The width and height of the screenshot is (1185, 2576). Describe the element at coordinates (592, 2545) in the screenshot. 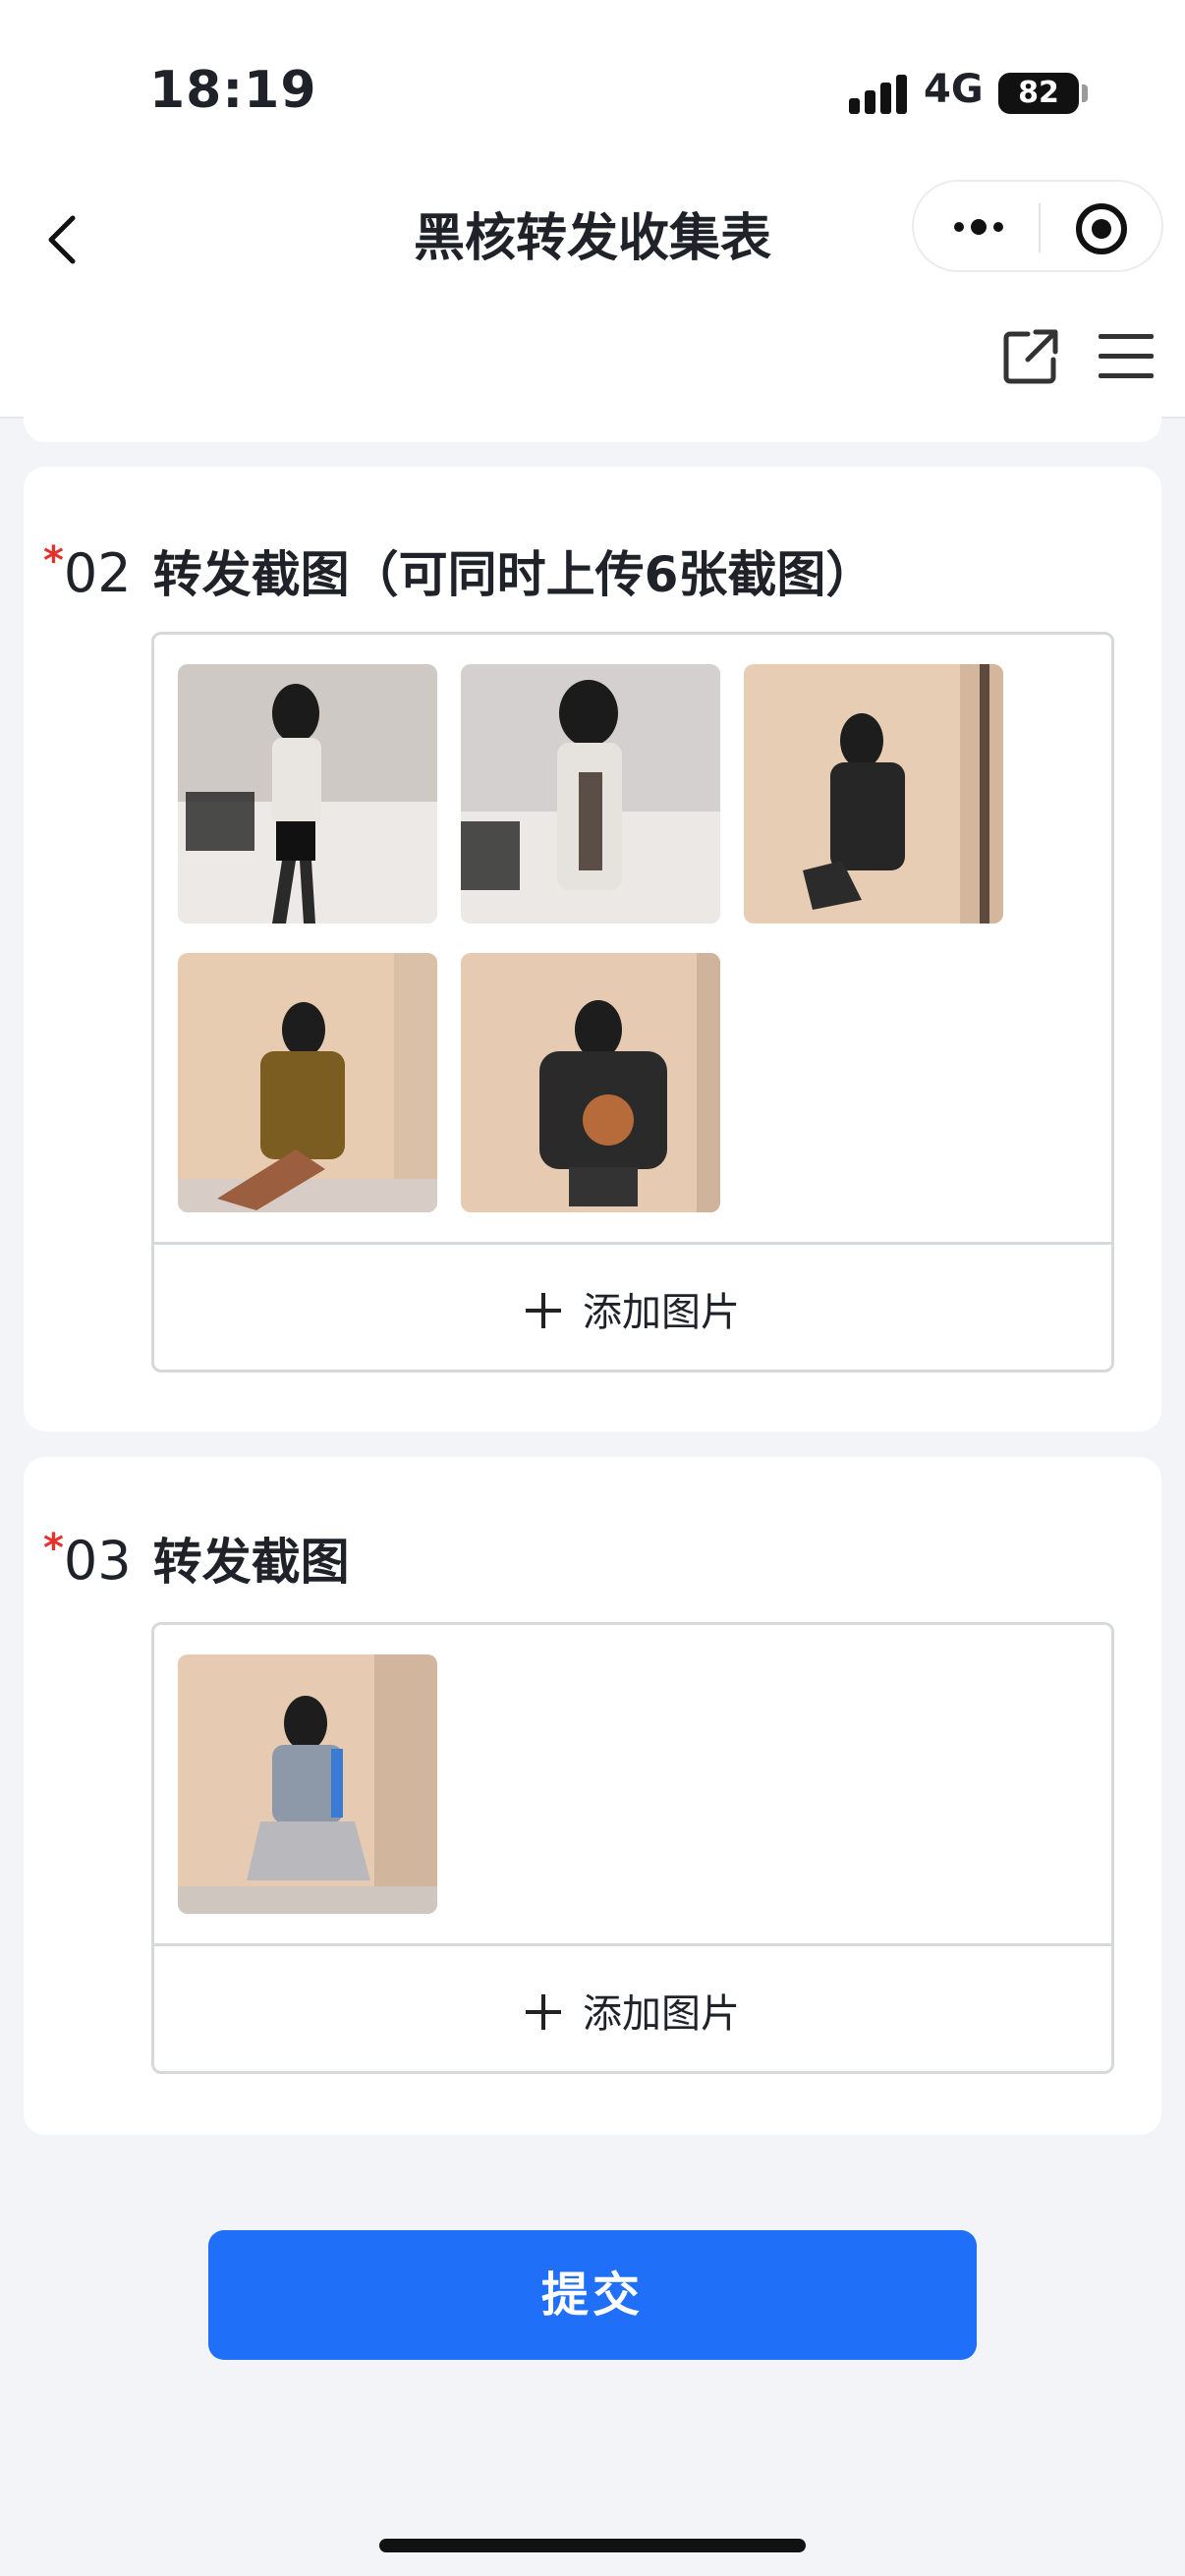

I see `home-indicator` at that location.